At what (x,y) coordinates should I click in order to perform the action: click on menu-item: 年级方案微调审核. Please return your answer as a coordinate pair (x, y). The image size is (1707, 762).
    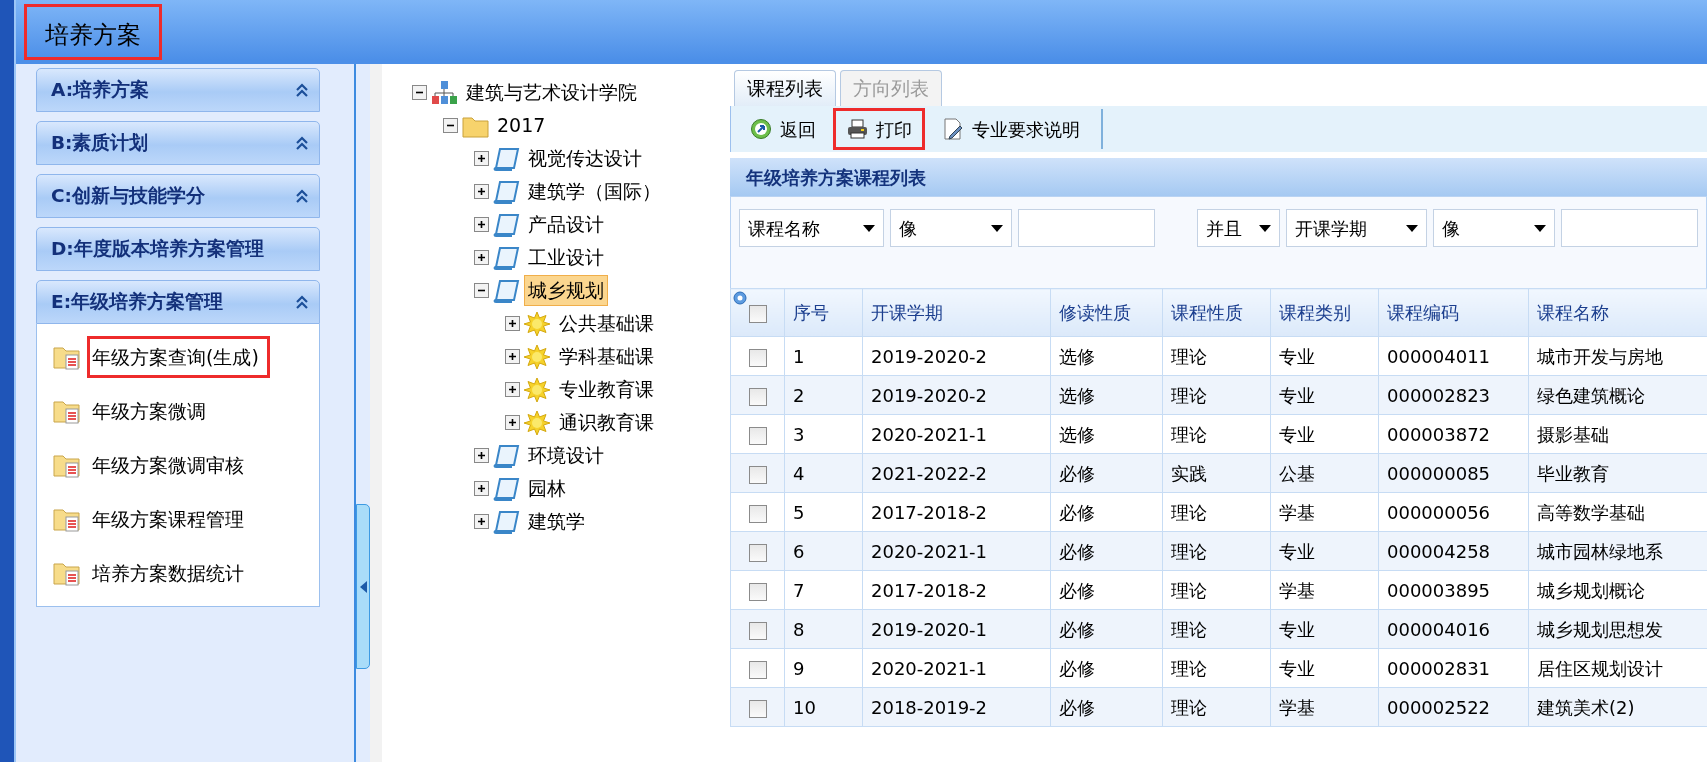
    Looking at the image, I should click on (171, 465).